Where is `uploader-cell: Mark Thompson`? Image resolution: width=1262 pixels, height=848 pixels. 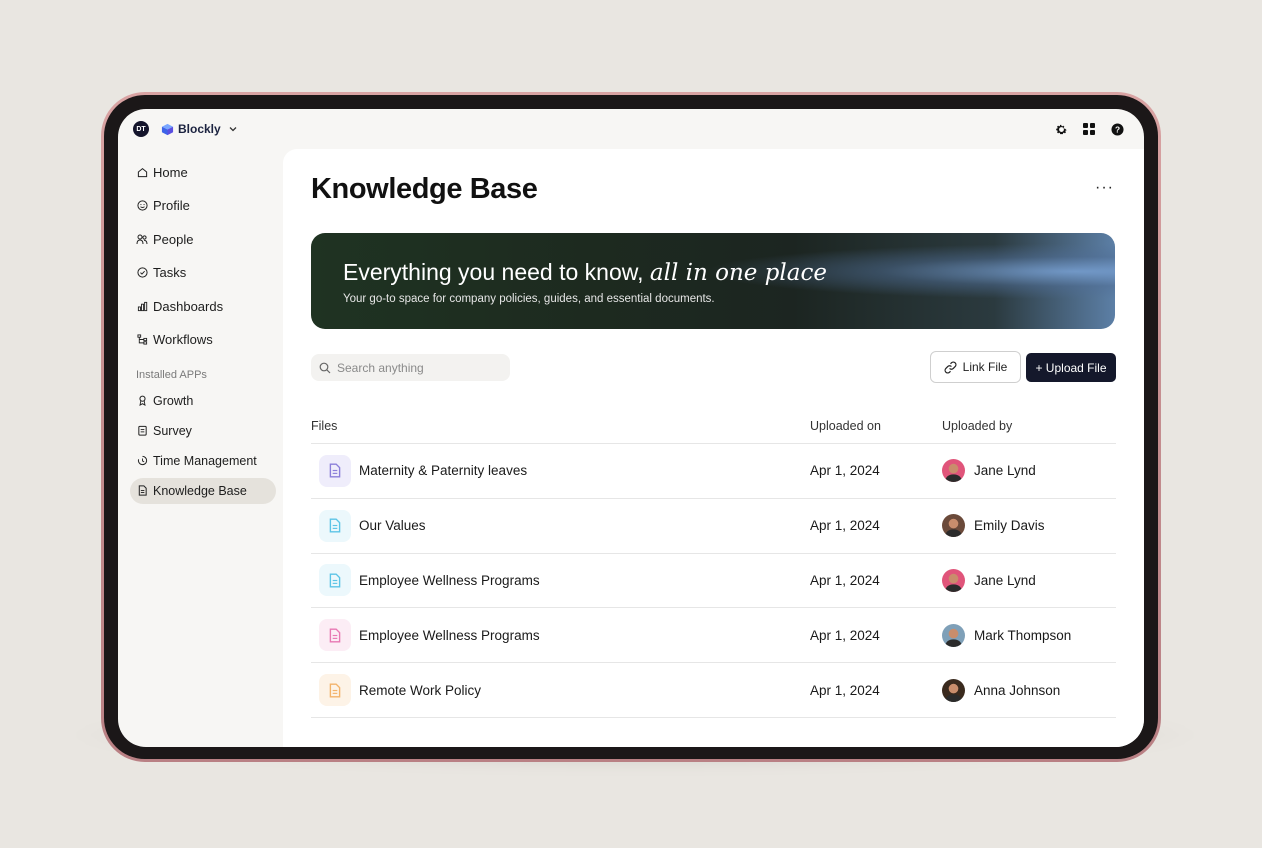 uploader-cell: Mark Thompson is located at coordinates (1029, 635).